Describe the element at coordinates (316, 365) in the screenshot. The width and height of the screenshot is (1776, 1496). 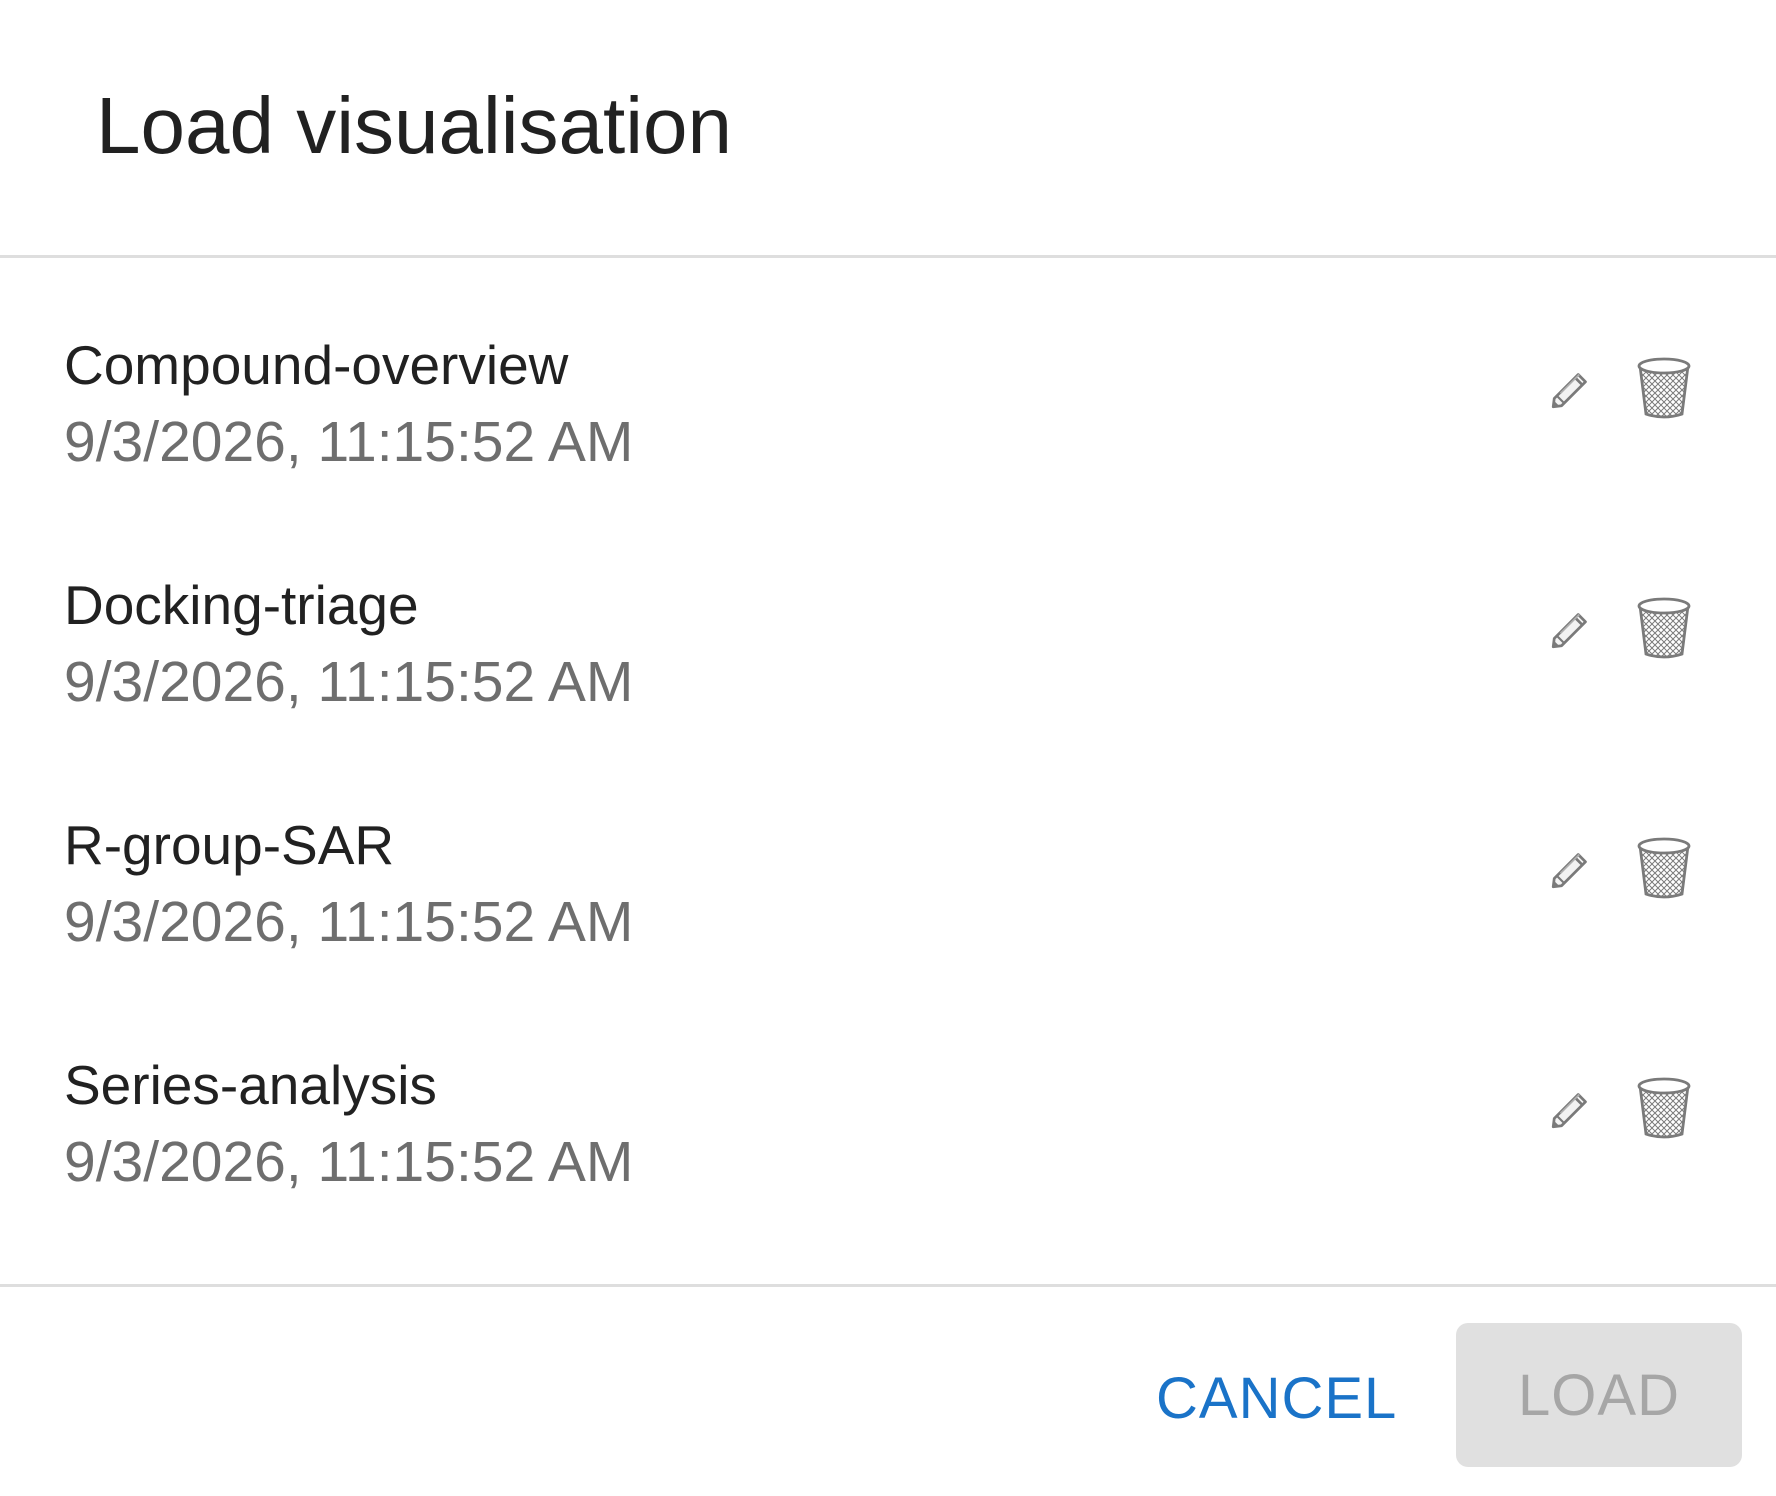
I see `item-name: Compound-overview` at that location.